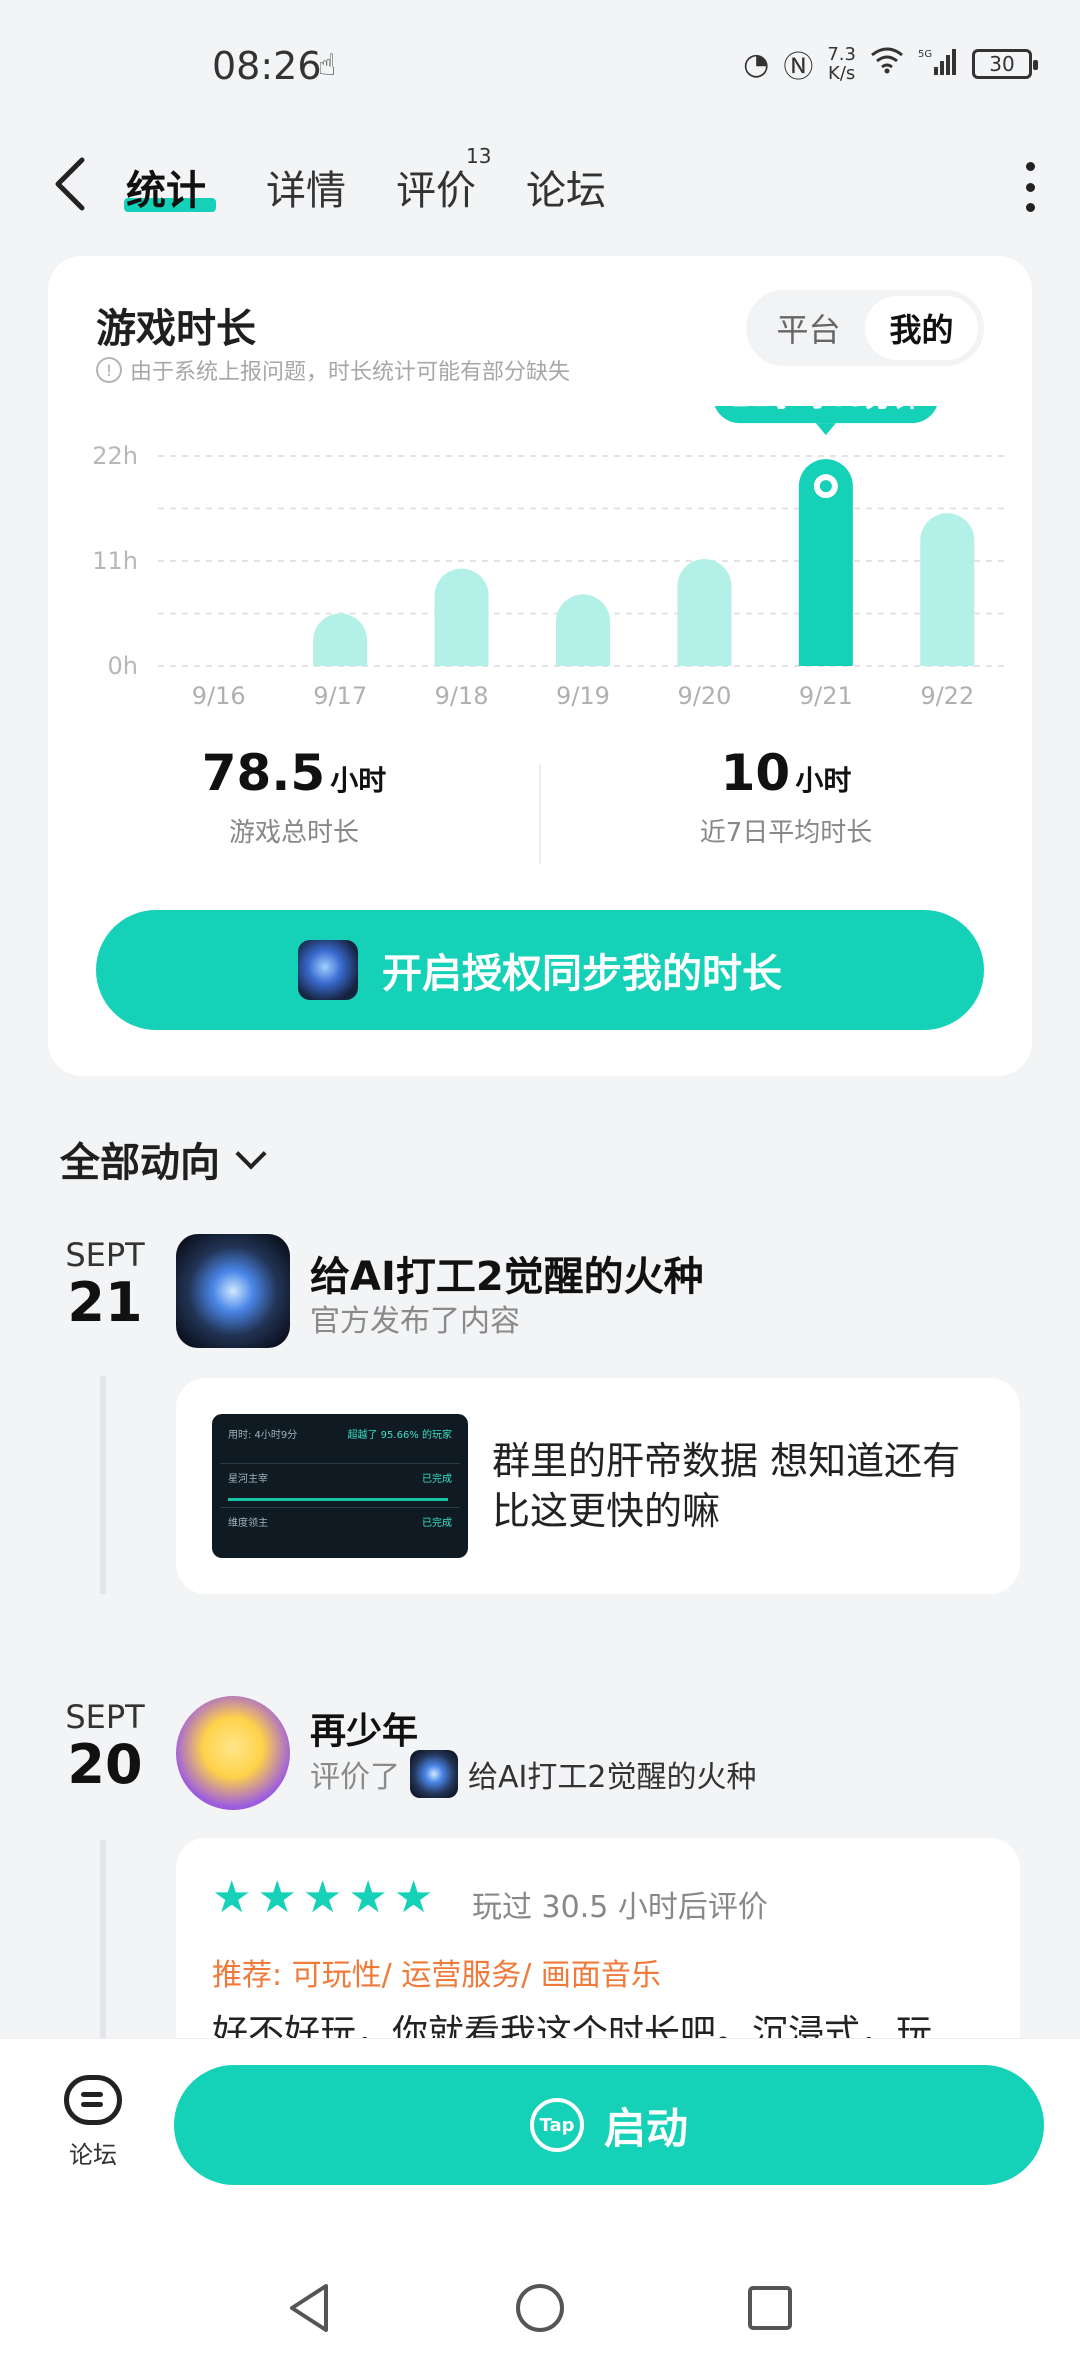 Image resolution: width=1080 pixels, height=2376 pixels. Describe the element at coordinates (841, 64) in the screenshot. I see `net-speed: 7.3 K/s` at that location.